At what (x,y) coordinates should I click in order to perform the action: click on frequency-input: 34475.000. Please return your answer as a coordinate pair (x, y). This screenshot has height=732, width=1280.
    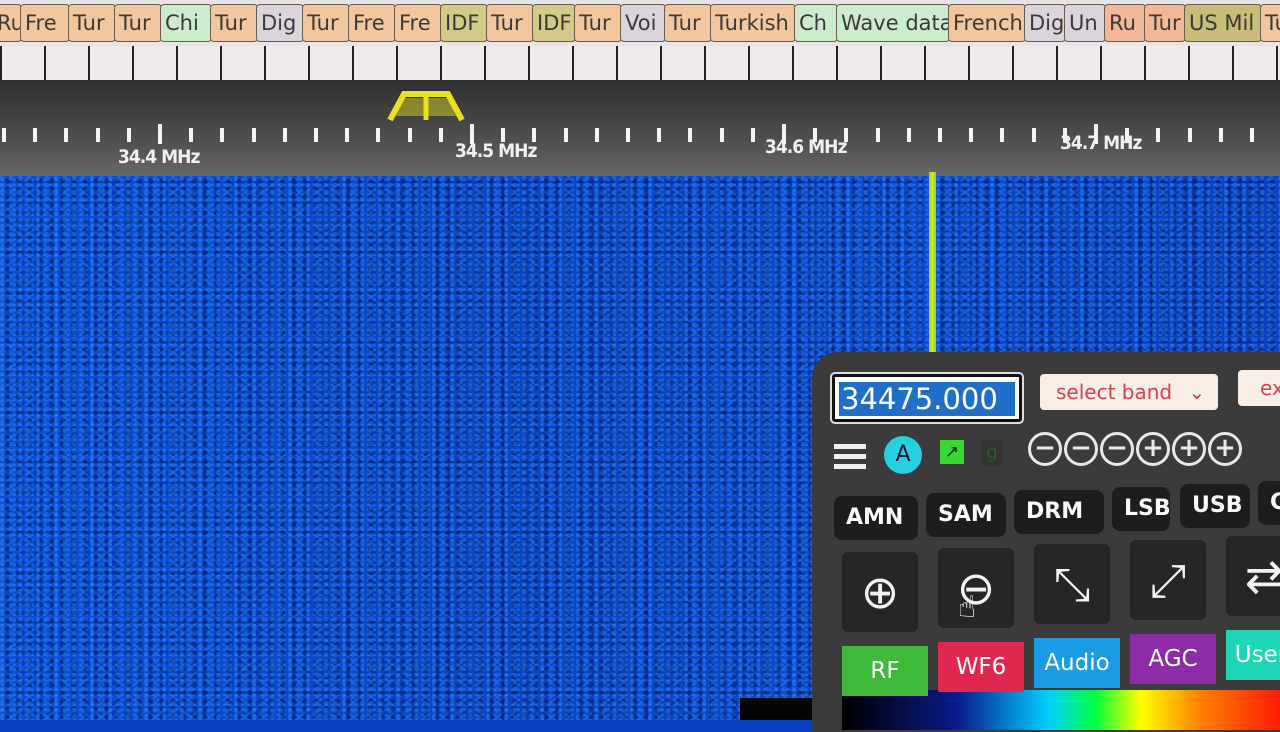
    Looking at the image, I should click on (927, 398).